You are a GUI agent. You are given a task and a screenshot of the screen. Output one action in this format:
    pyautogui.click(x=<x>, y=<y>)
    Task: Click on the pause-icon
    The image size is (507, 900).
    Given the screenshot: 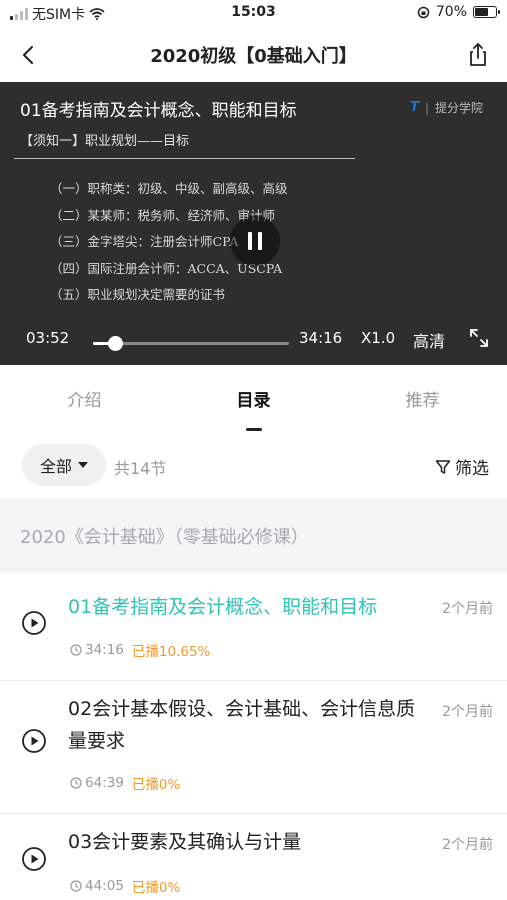 What is the action you would take?
    pyautogui.click(x=250, y=241)
    